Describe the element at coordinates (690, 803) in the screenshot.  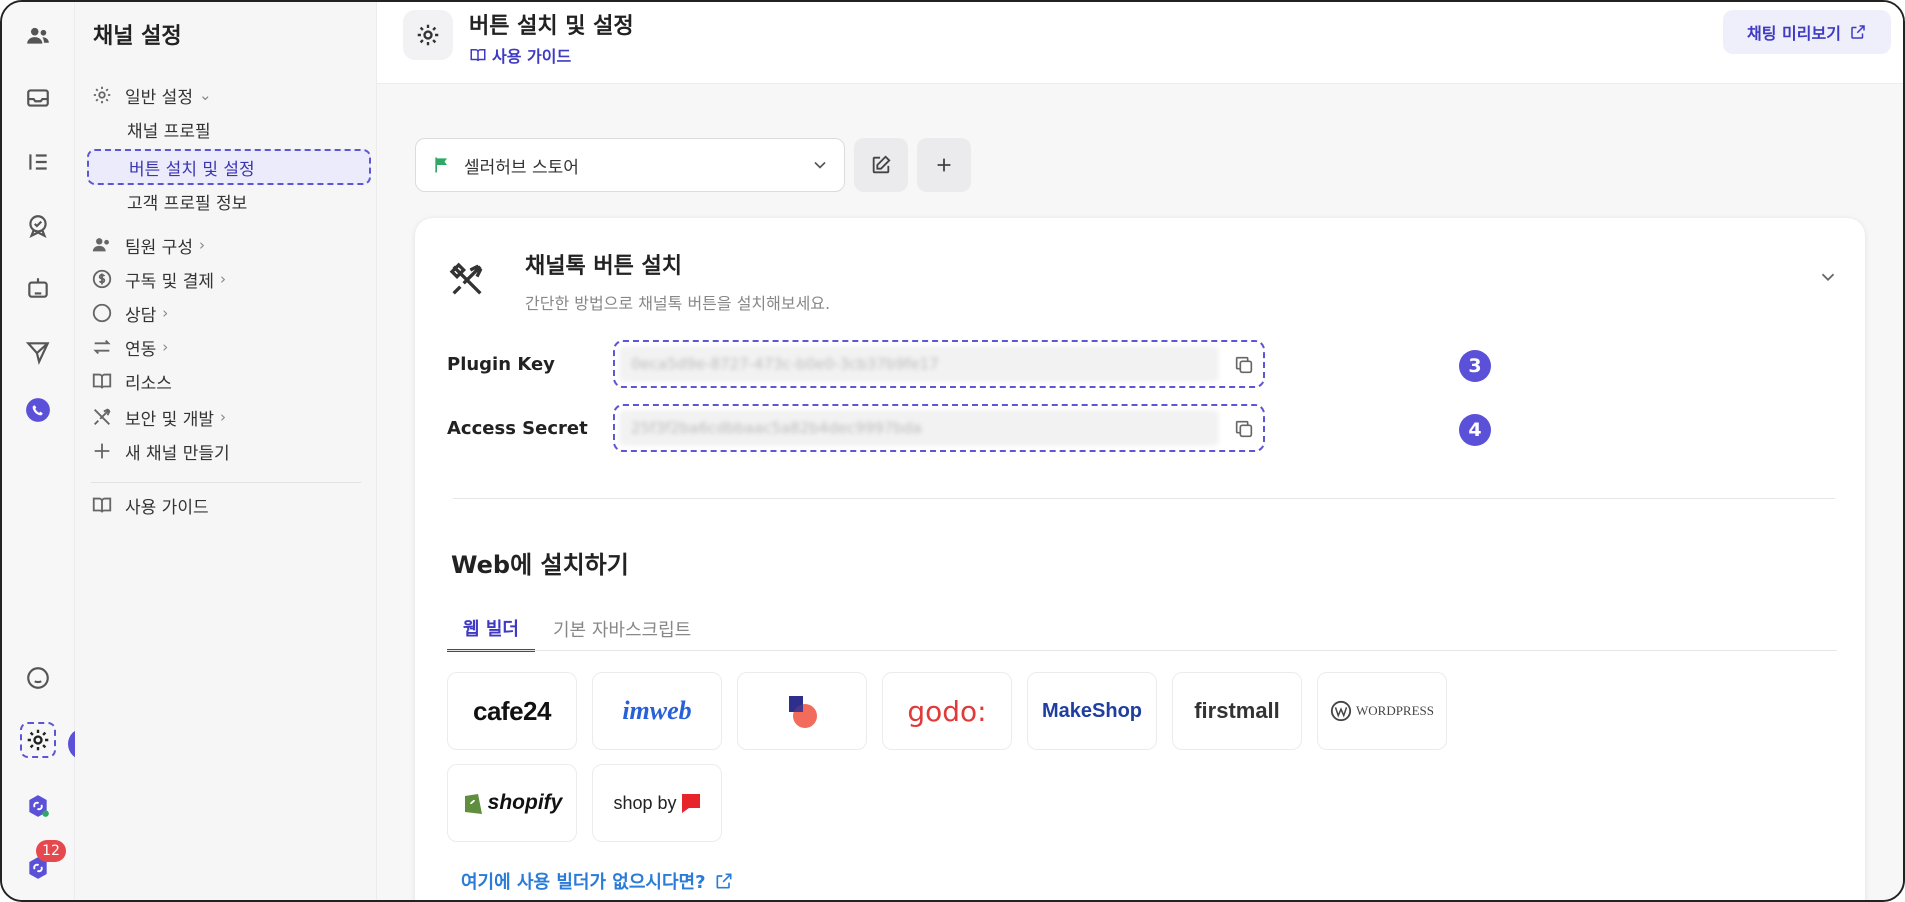
I see `shopby-flag-icon` at that location.